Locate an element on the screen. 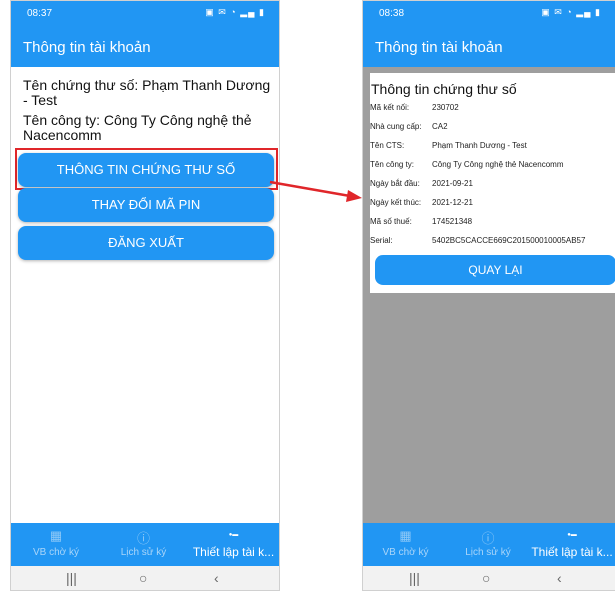 The image size is (615, 591). field-value: 5402BC5CACCE669C201500010005AB57 is located at coordinates (509, 240).